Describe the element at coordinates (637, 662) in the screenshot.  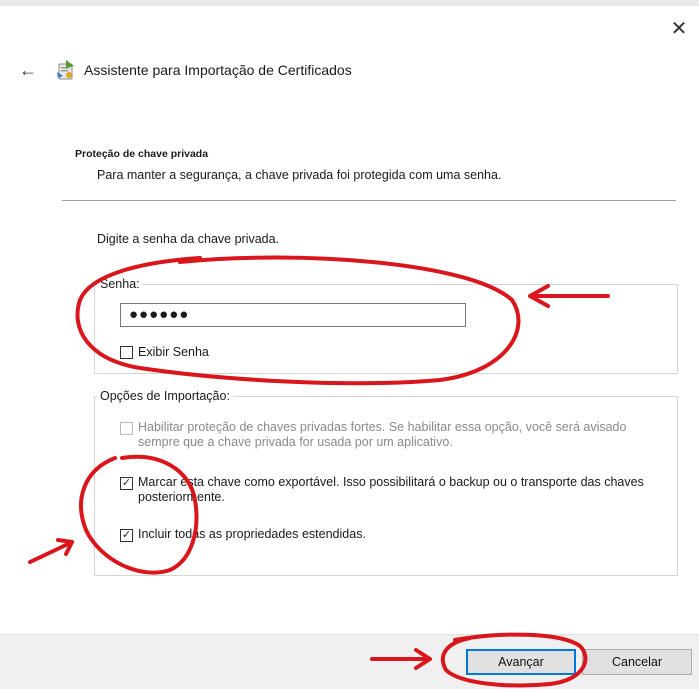
I see `cancel-button: Cancelar` at that location.